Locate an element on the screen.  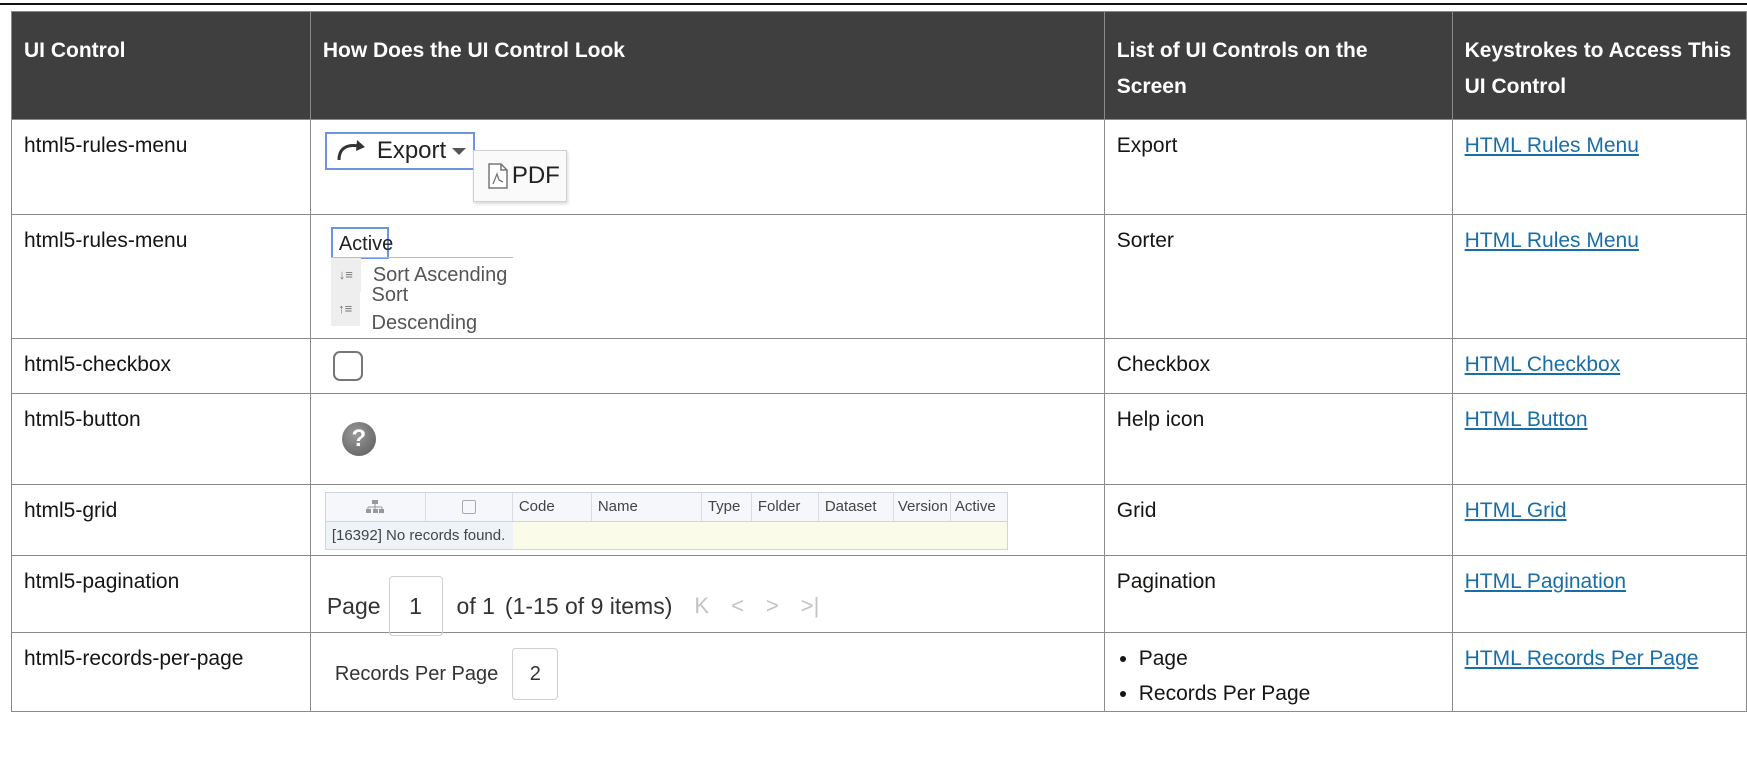
keystroke-cell: HTML Records Per Page is located at coordinates (1599, 672).